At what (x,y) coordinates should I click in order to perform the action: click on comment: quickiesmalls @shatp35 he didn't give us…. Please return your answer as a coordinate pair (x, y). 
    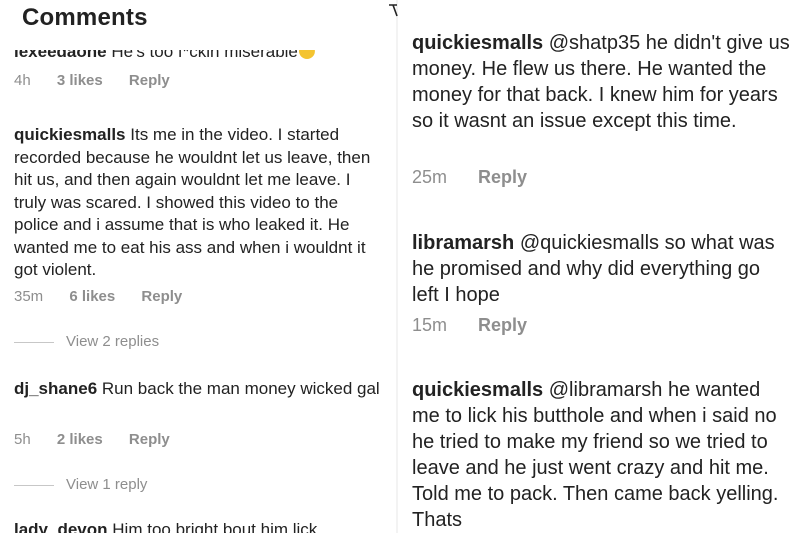
    Looking at the image, I should click on (602, 82).